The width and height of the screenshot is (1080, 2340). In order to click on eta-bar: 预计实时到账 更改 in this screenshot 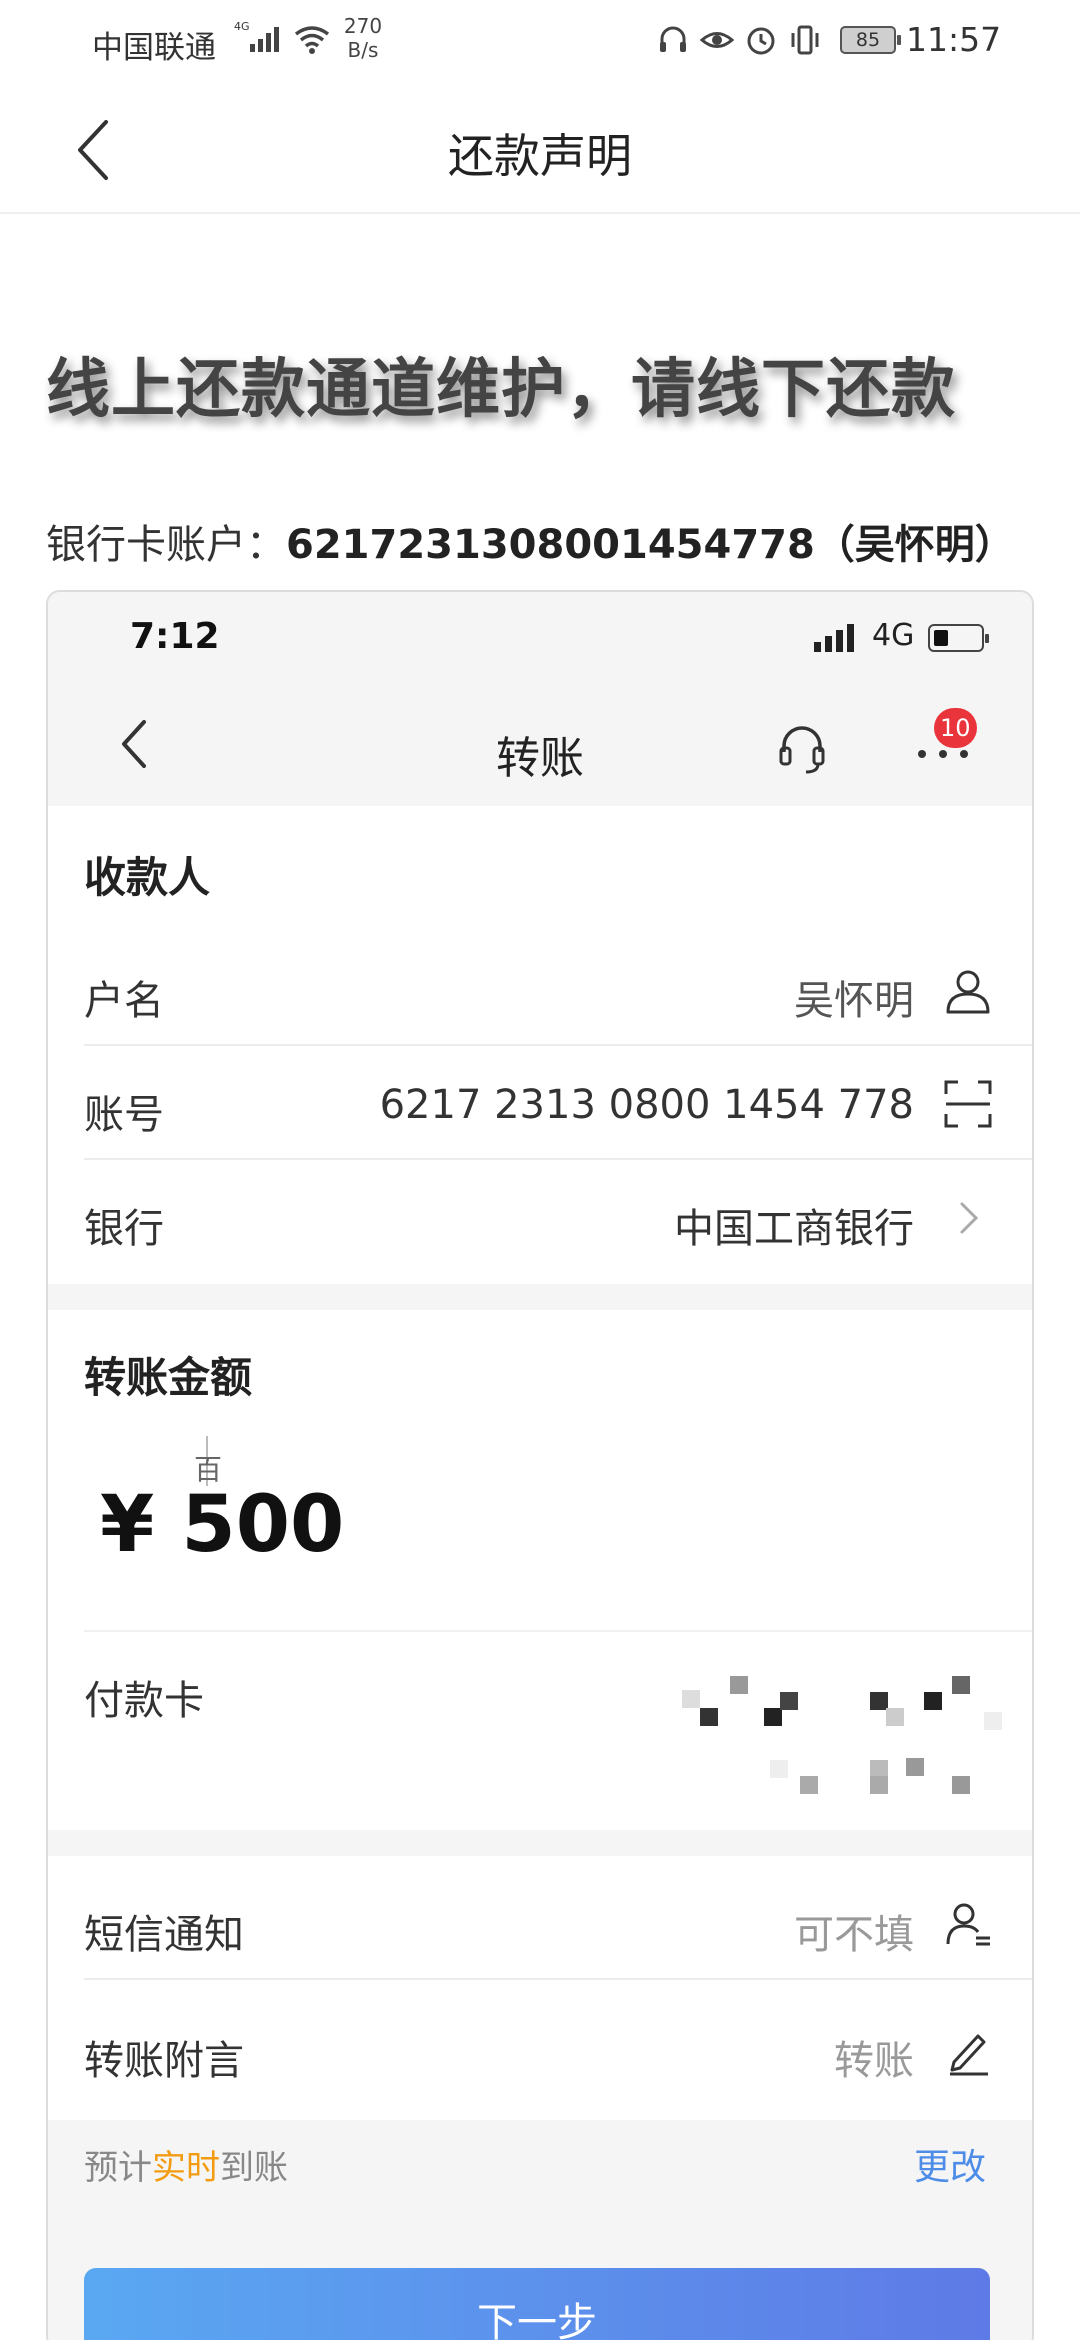, I will do `click(540, 2160)`.